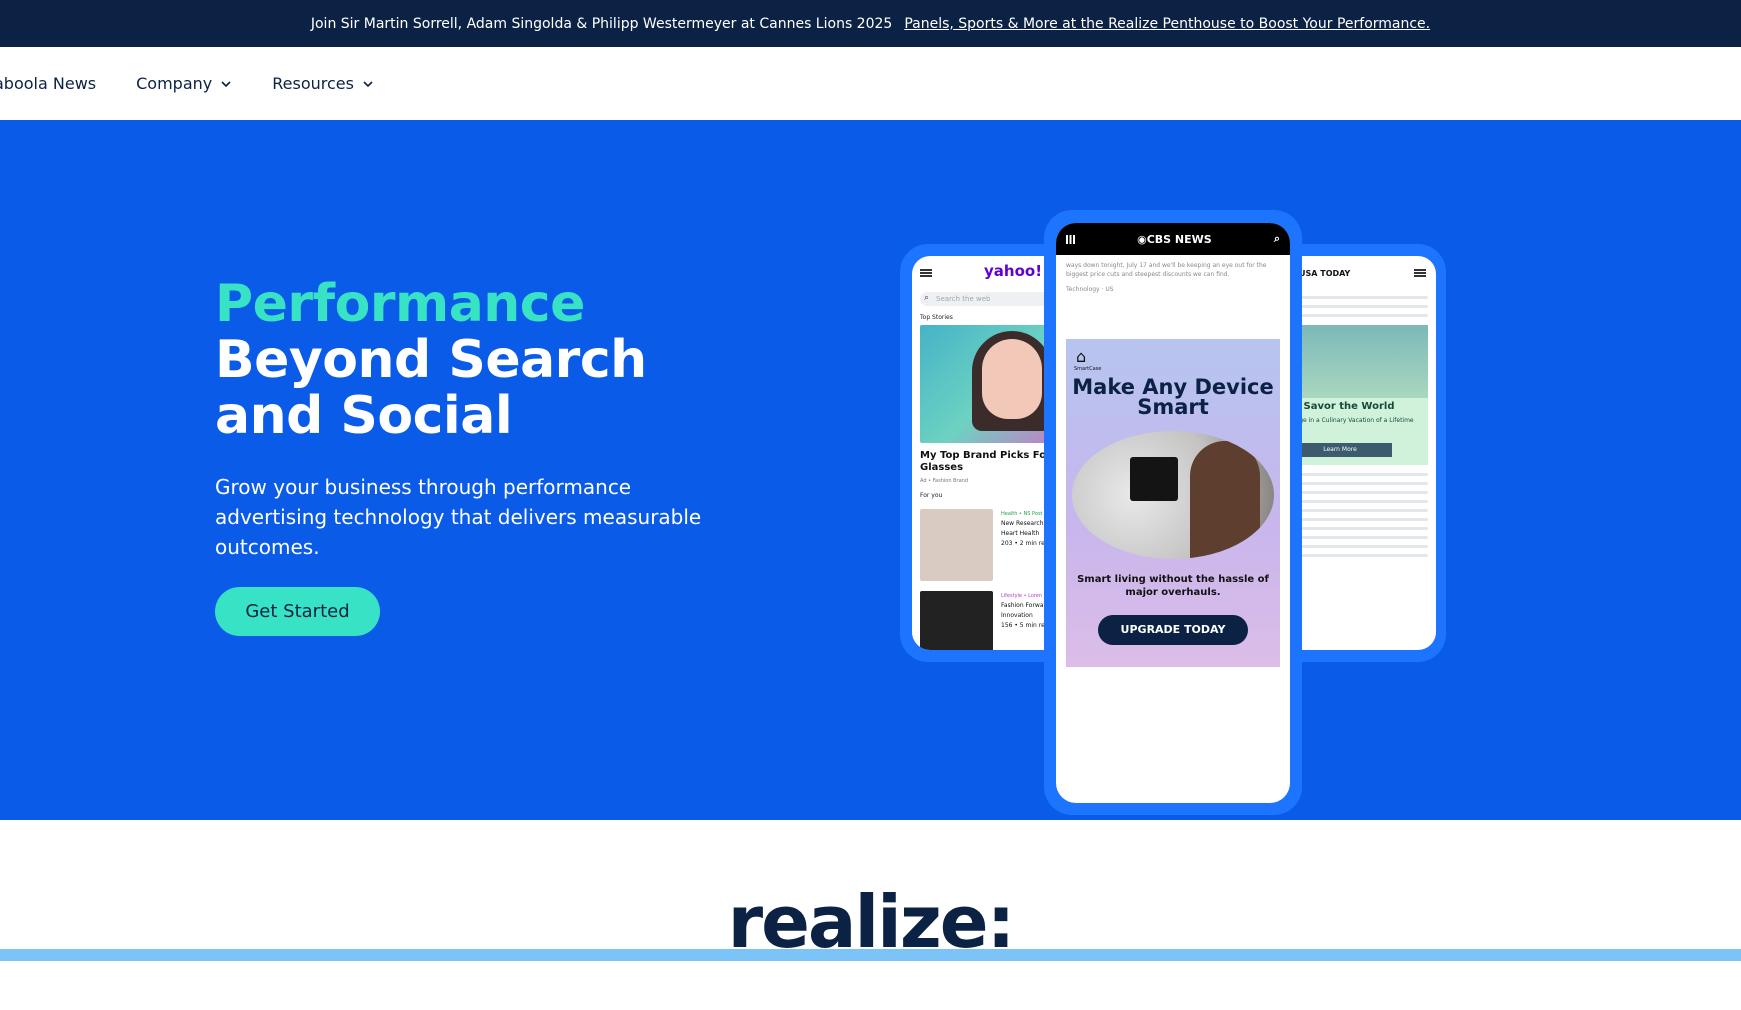 Image resolution: width=1741 pixels, height=1010 pixels. What do you see at coordinates (1325, 273) in the screenshot?
I see `usatoday-logo: USA TODAY` at bounding box center [1325, 273].